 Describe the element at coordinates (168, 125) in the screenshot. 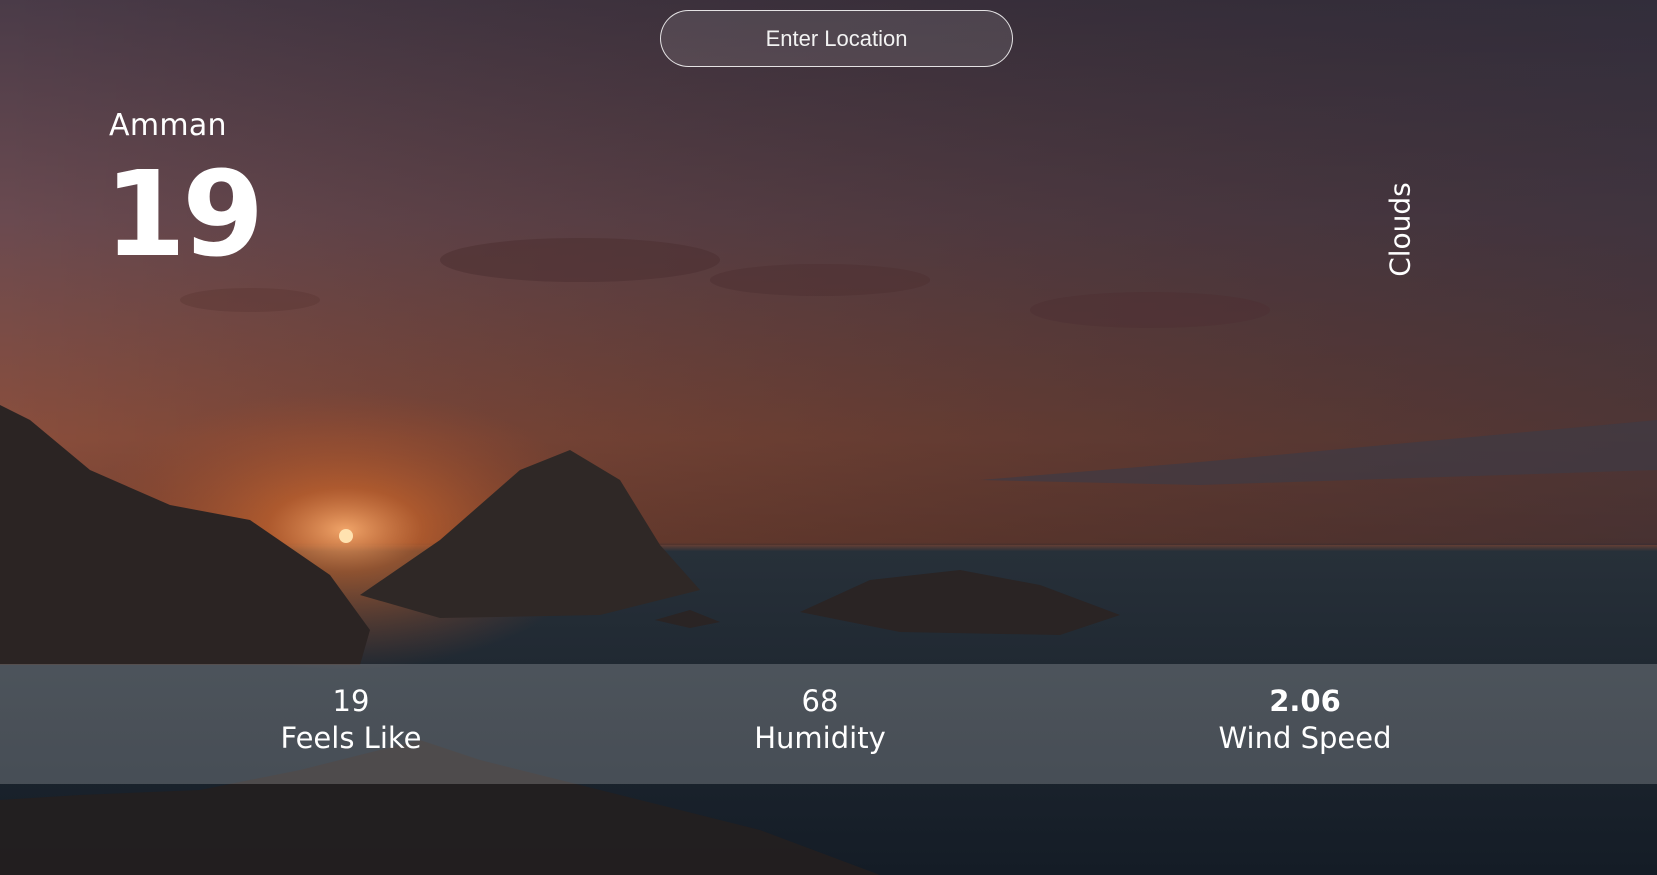

I see `city-name: Amman` at that location.